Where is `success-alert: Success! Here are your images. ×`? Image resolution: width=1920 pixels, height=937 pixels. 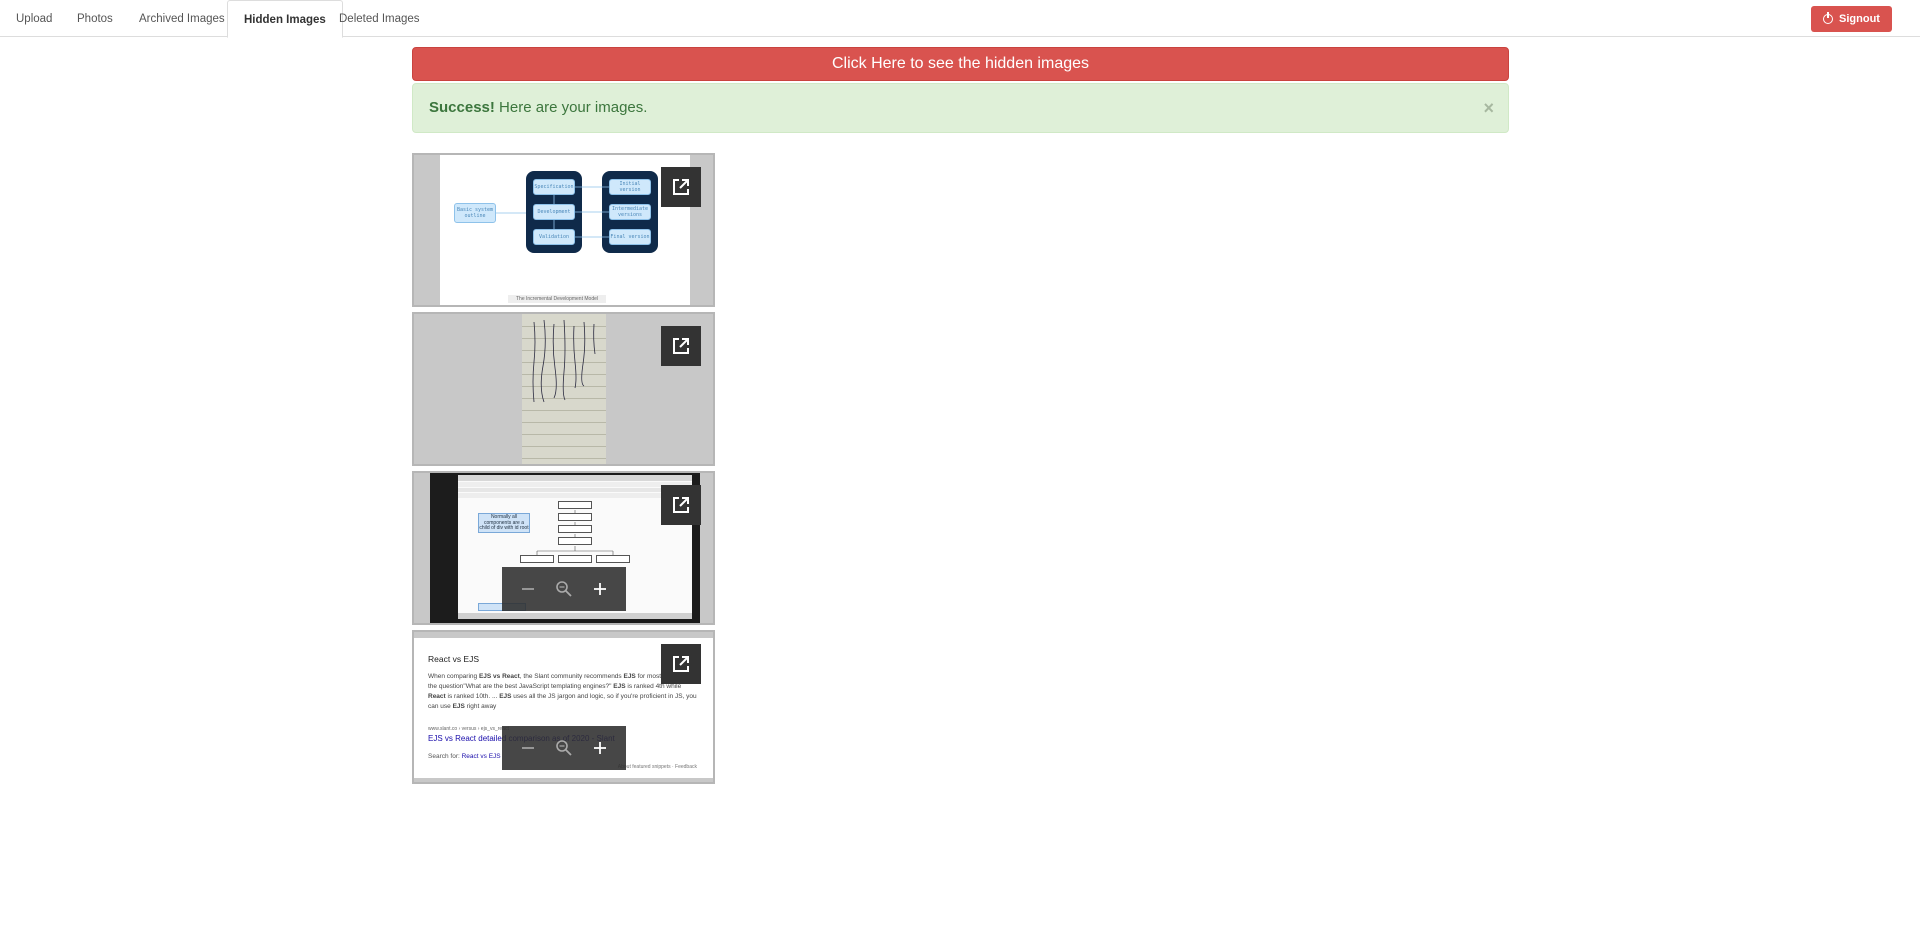 success-alert: Success! Here are your images. × is located at coordinates (960, 108).